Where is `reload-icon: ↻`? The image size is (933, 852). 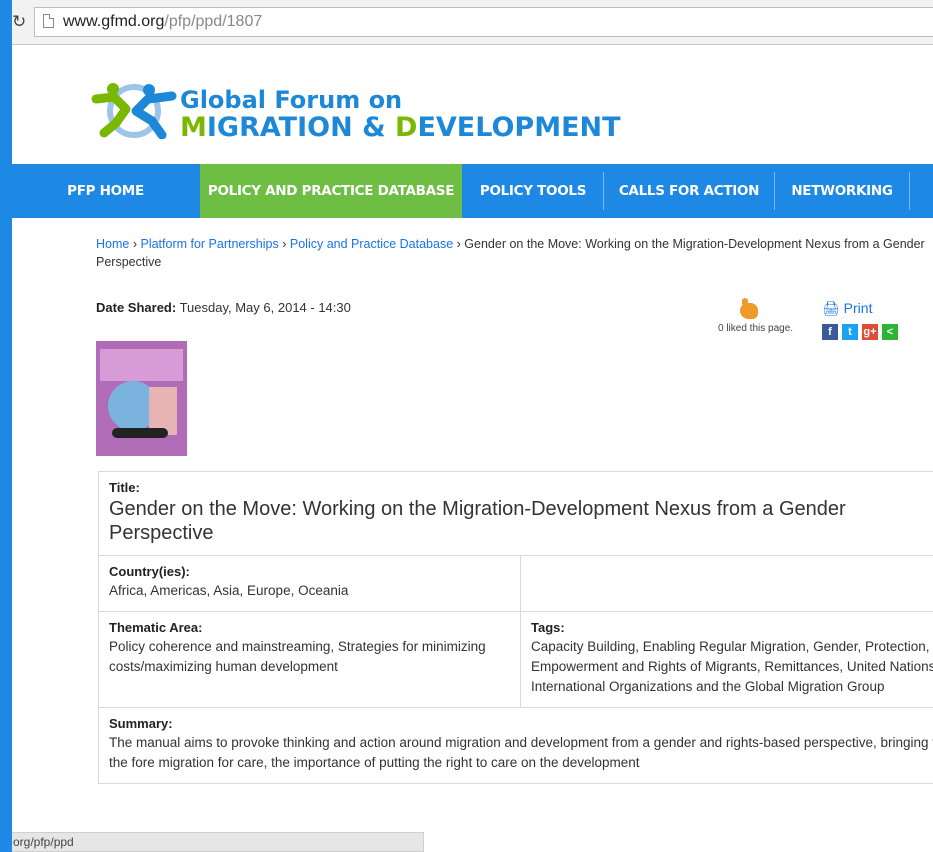 reload-icon: ↻ is located at coordinates (19, 22).